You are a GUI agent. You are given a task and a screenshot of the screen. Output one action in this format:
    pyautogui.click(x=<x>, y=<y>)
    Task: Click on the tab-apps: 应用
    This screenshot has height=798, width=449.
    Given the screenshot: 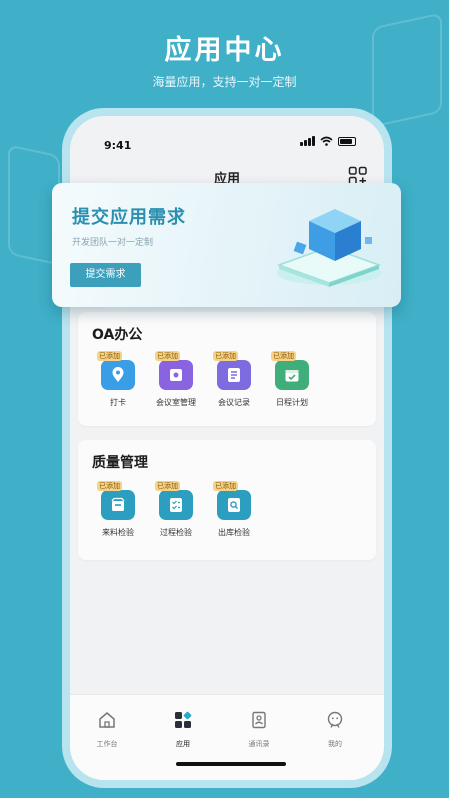 What is the action you would take?
    pyautogui.click(x=183, y=730)
    